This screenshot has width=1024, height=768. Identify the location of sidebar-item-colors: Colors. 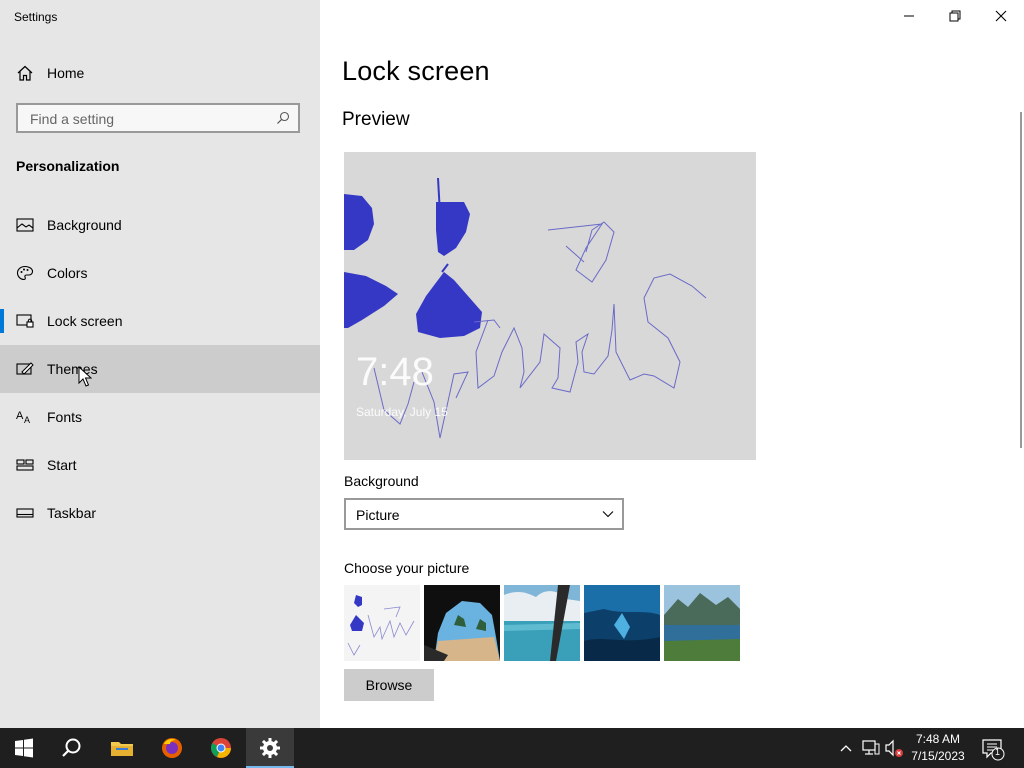
(160, 273).